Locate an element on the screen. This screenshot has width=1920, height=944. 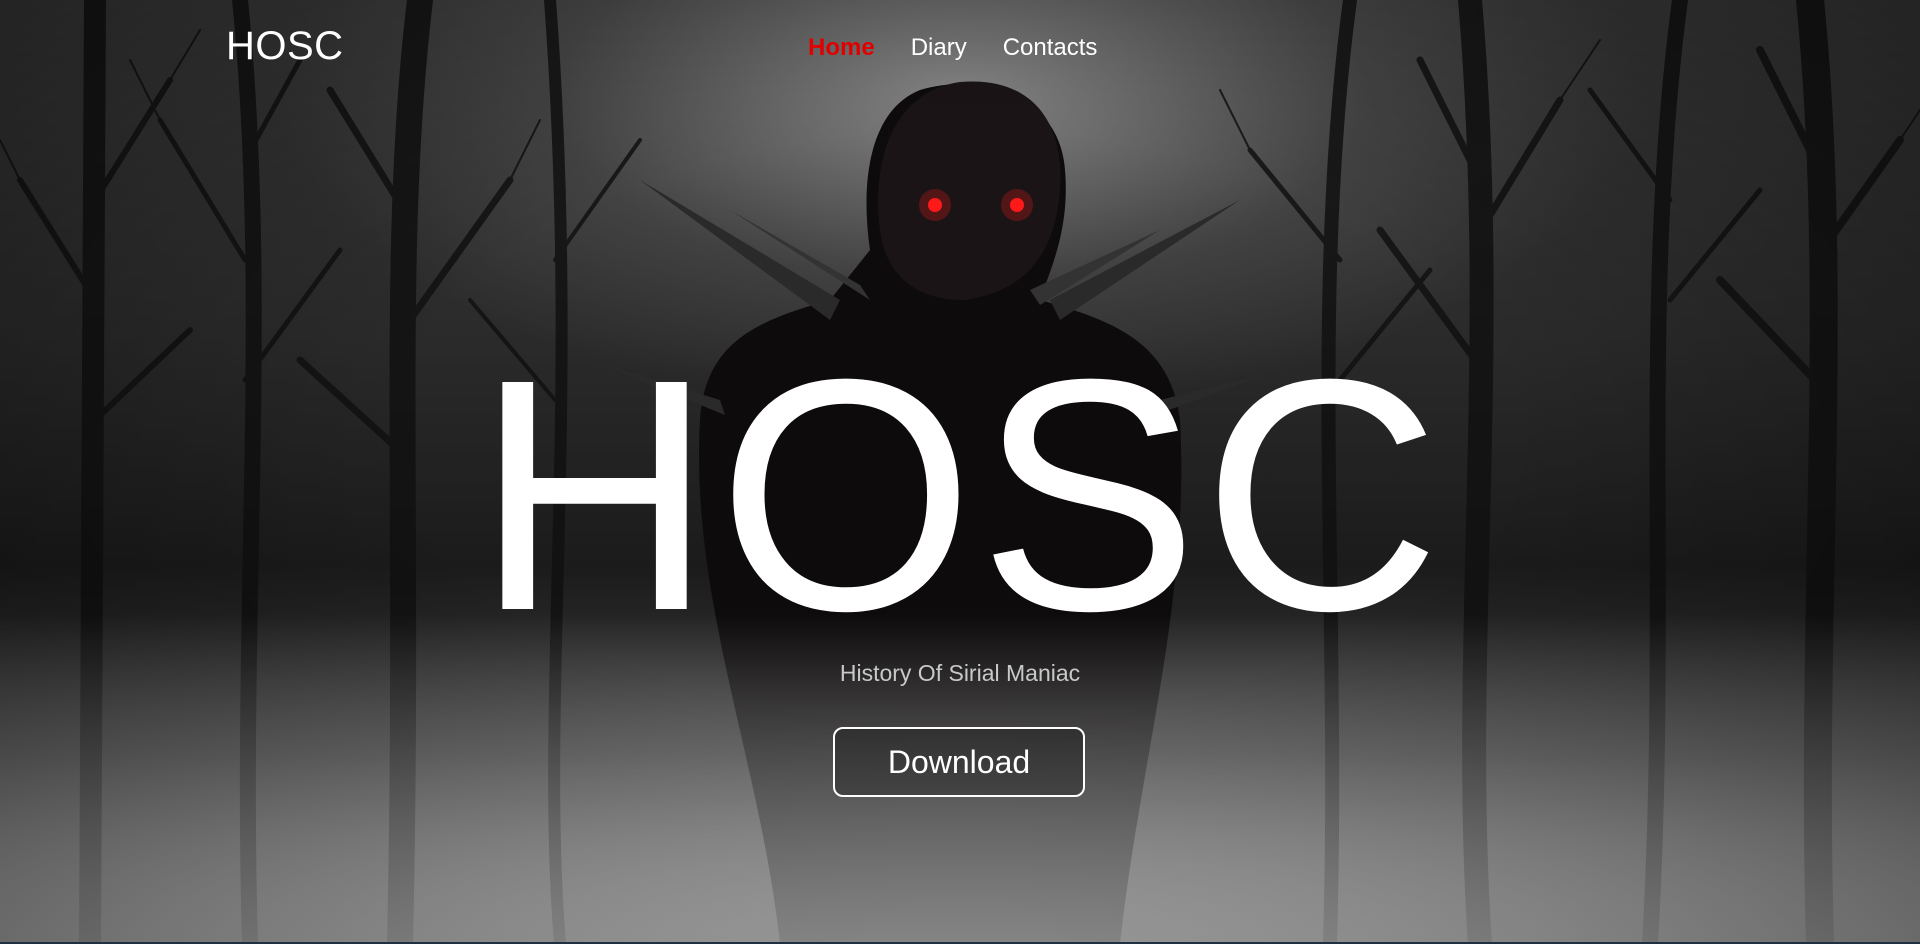
hero-subtitle: History Of Sirial Maniac is located at coordinates (960, 673).